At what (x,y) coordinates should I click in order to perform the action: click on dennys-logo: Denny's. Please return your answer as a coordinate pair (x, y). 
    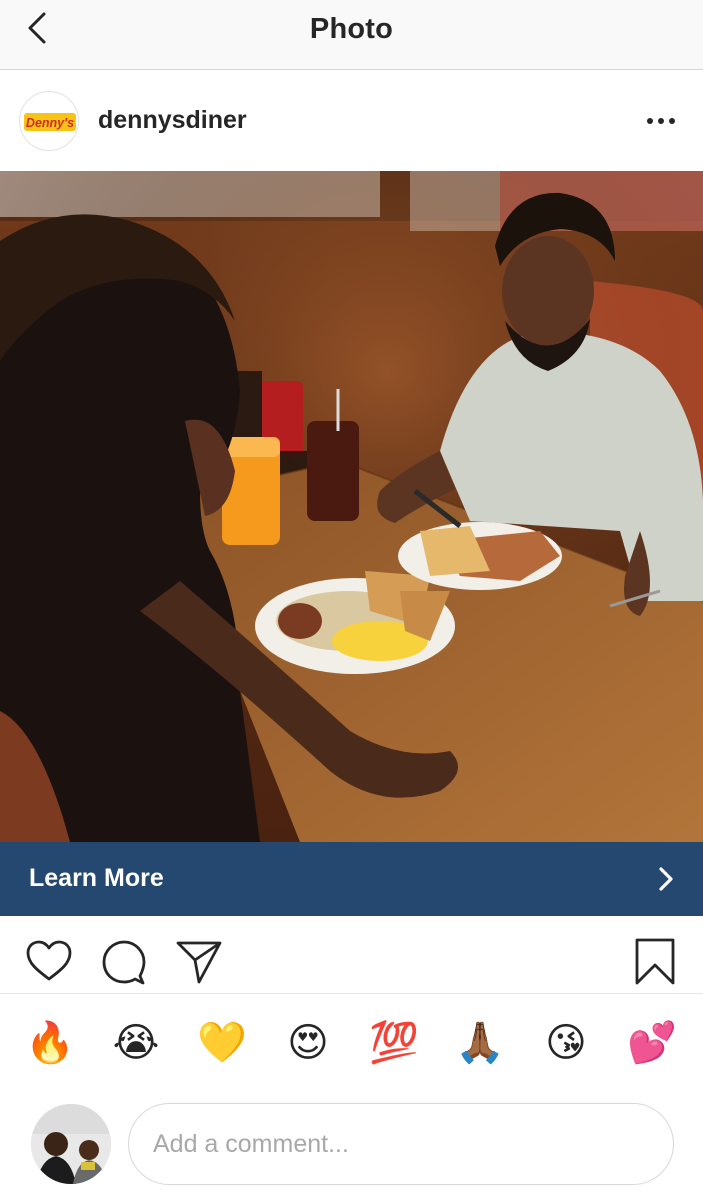
    Looking at the image, I should click on (50, 122).